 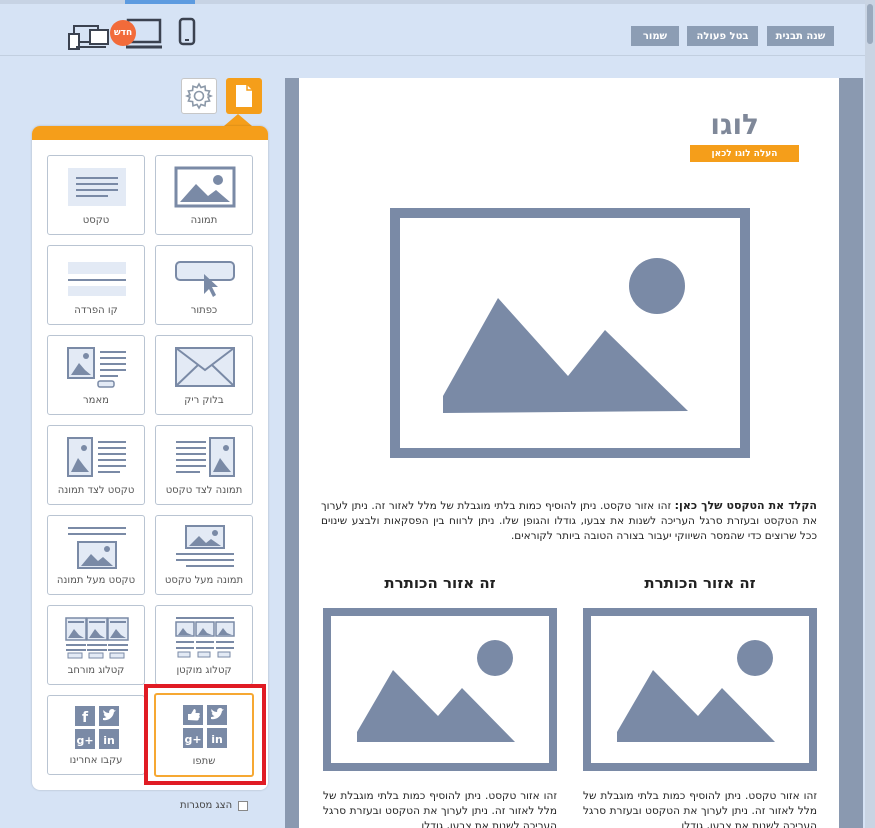 I want to click on top-toolbar: חדש שמור בטל פעולה שנה תבנית, so click(x=432, y=30).